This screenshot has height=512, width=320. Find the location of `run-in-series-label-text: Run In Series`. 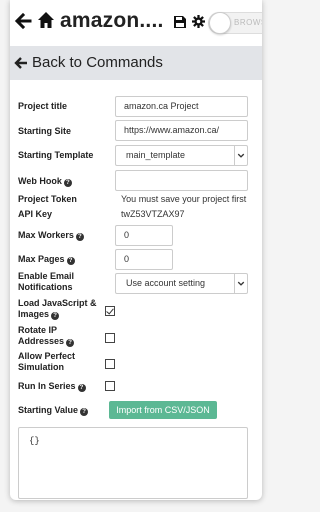

run-in-series-label-text: Run In Series is located at coordinates (47, 386).